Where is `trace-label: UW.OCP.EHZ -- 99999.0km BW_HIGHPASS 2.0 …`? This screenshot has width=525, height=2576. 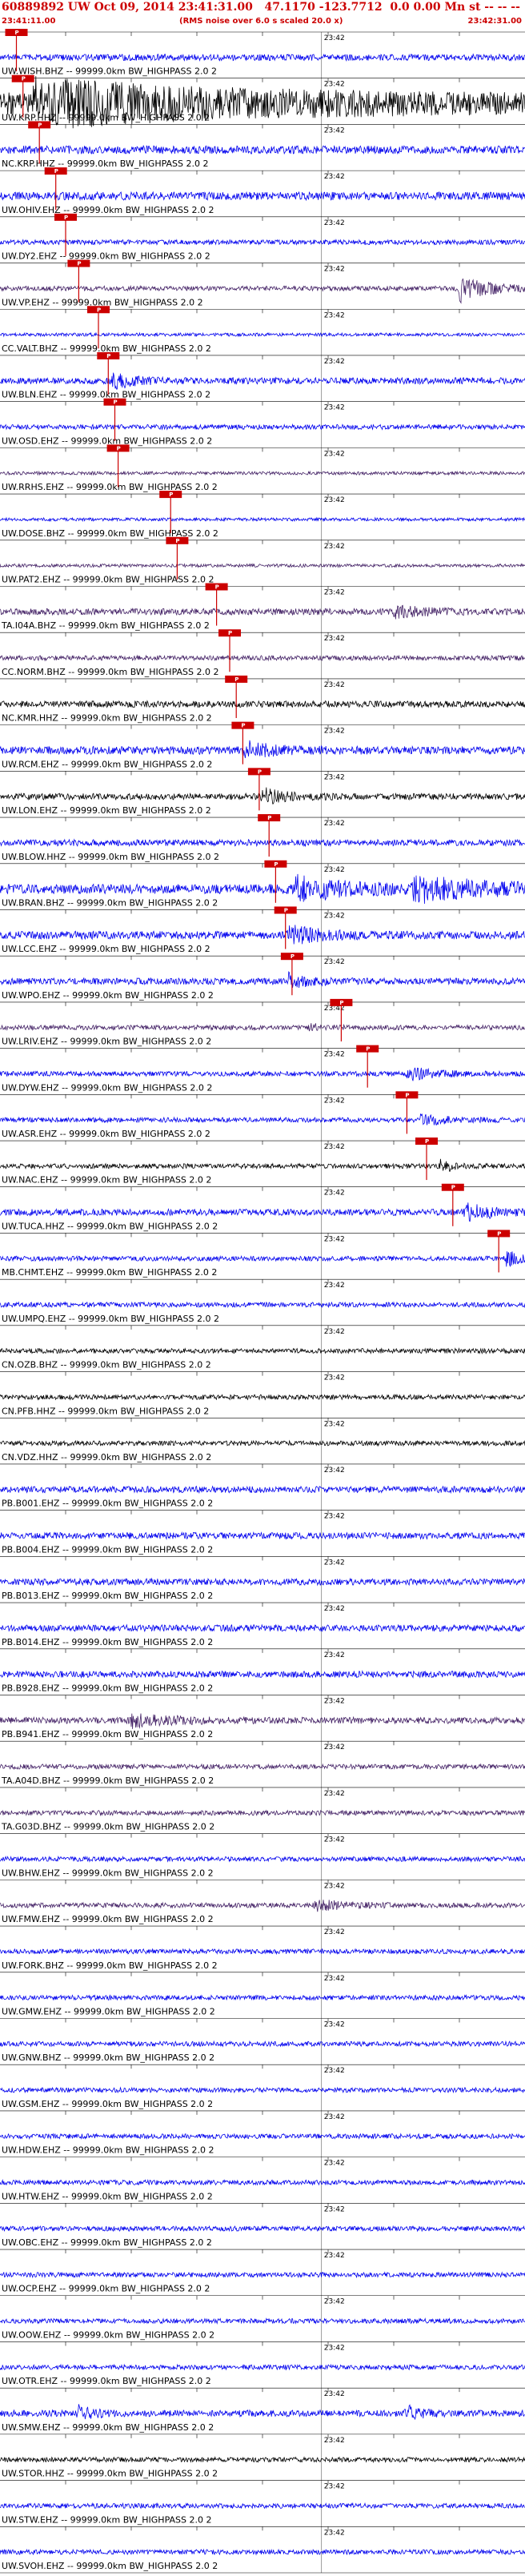
trace-label: UW.OCP.EHZ -- 99999.0km BW_HIGHPASS 2.0 … is located at coordinates (106, 2289).